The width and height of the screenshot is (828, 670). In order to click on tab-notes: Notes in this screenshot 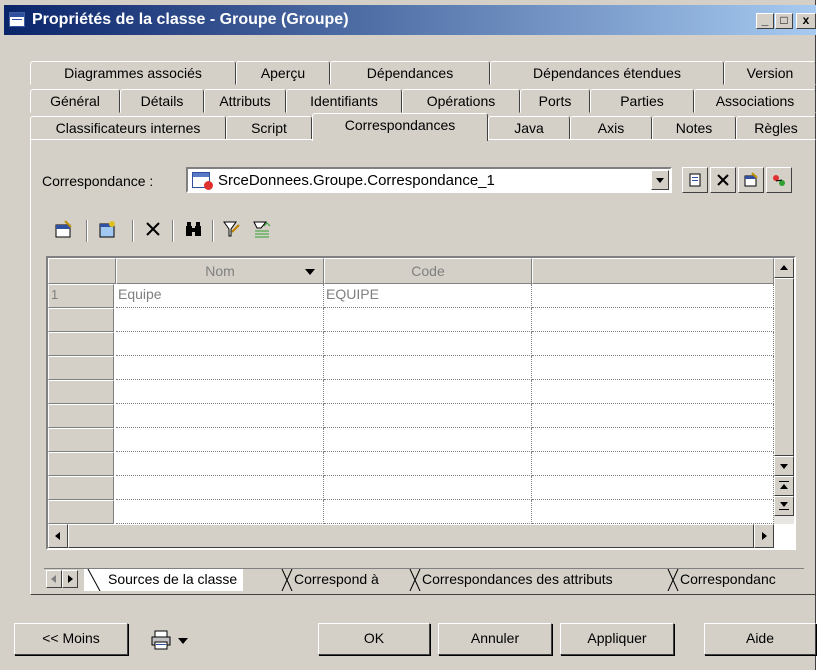, I will do `click(694, 128)`.